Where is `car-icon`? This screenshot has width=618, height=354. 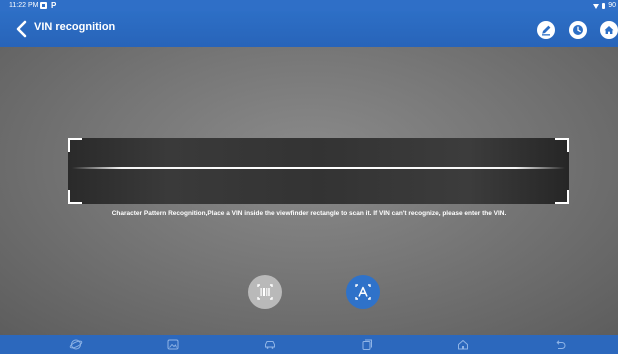
car-icon is located at coordinates (270, 345).